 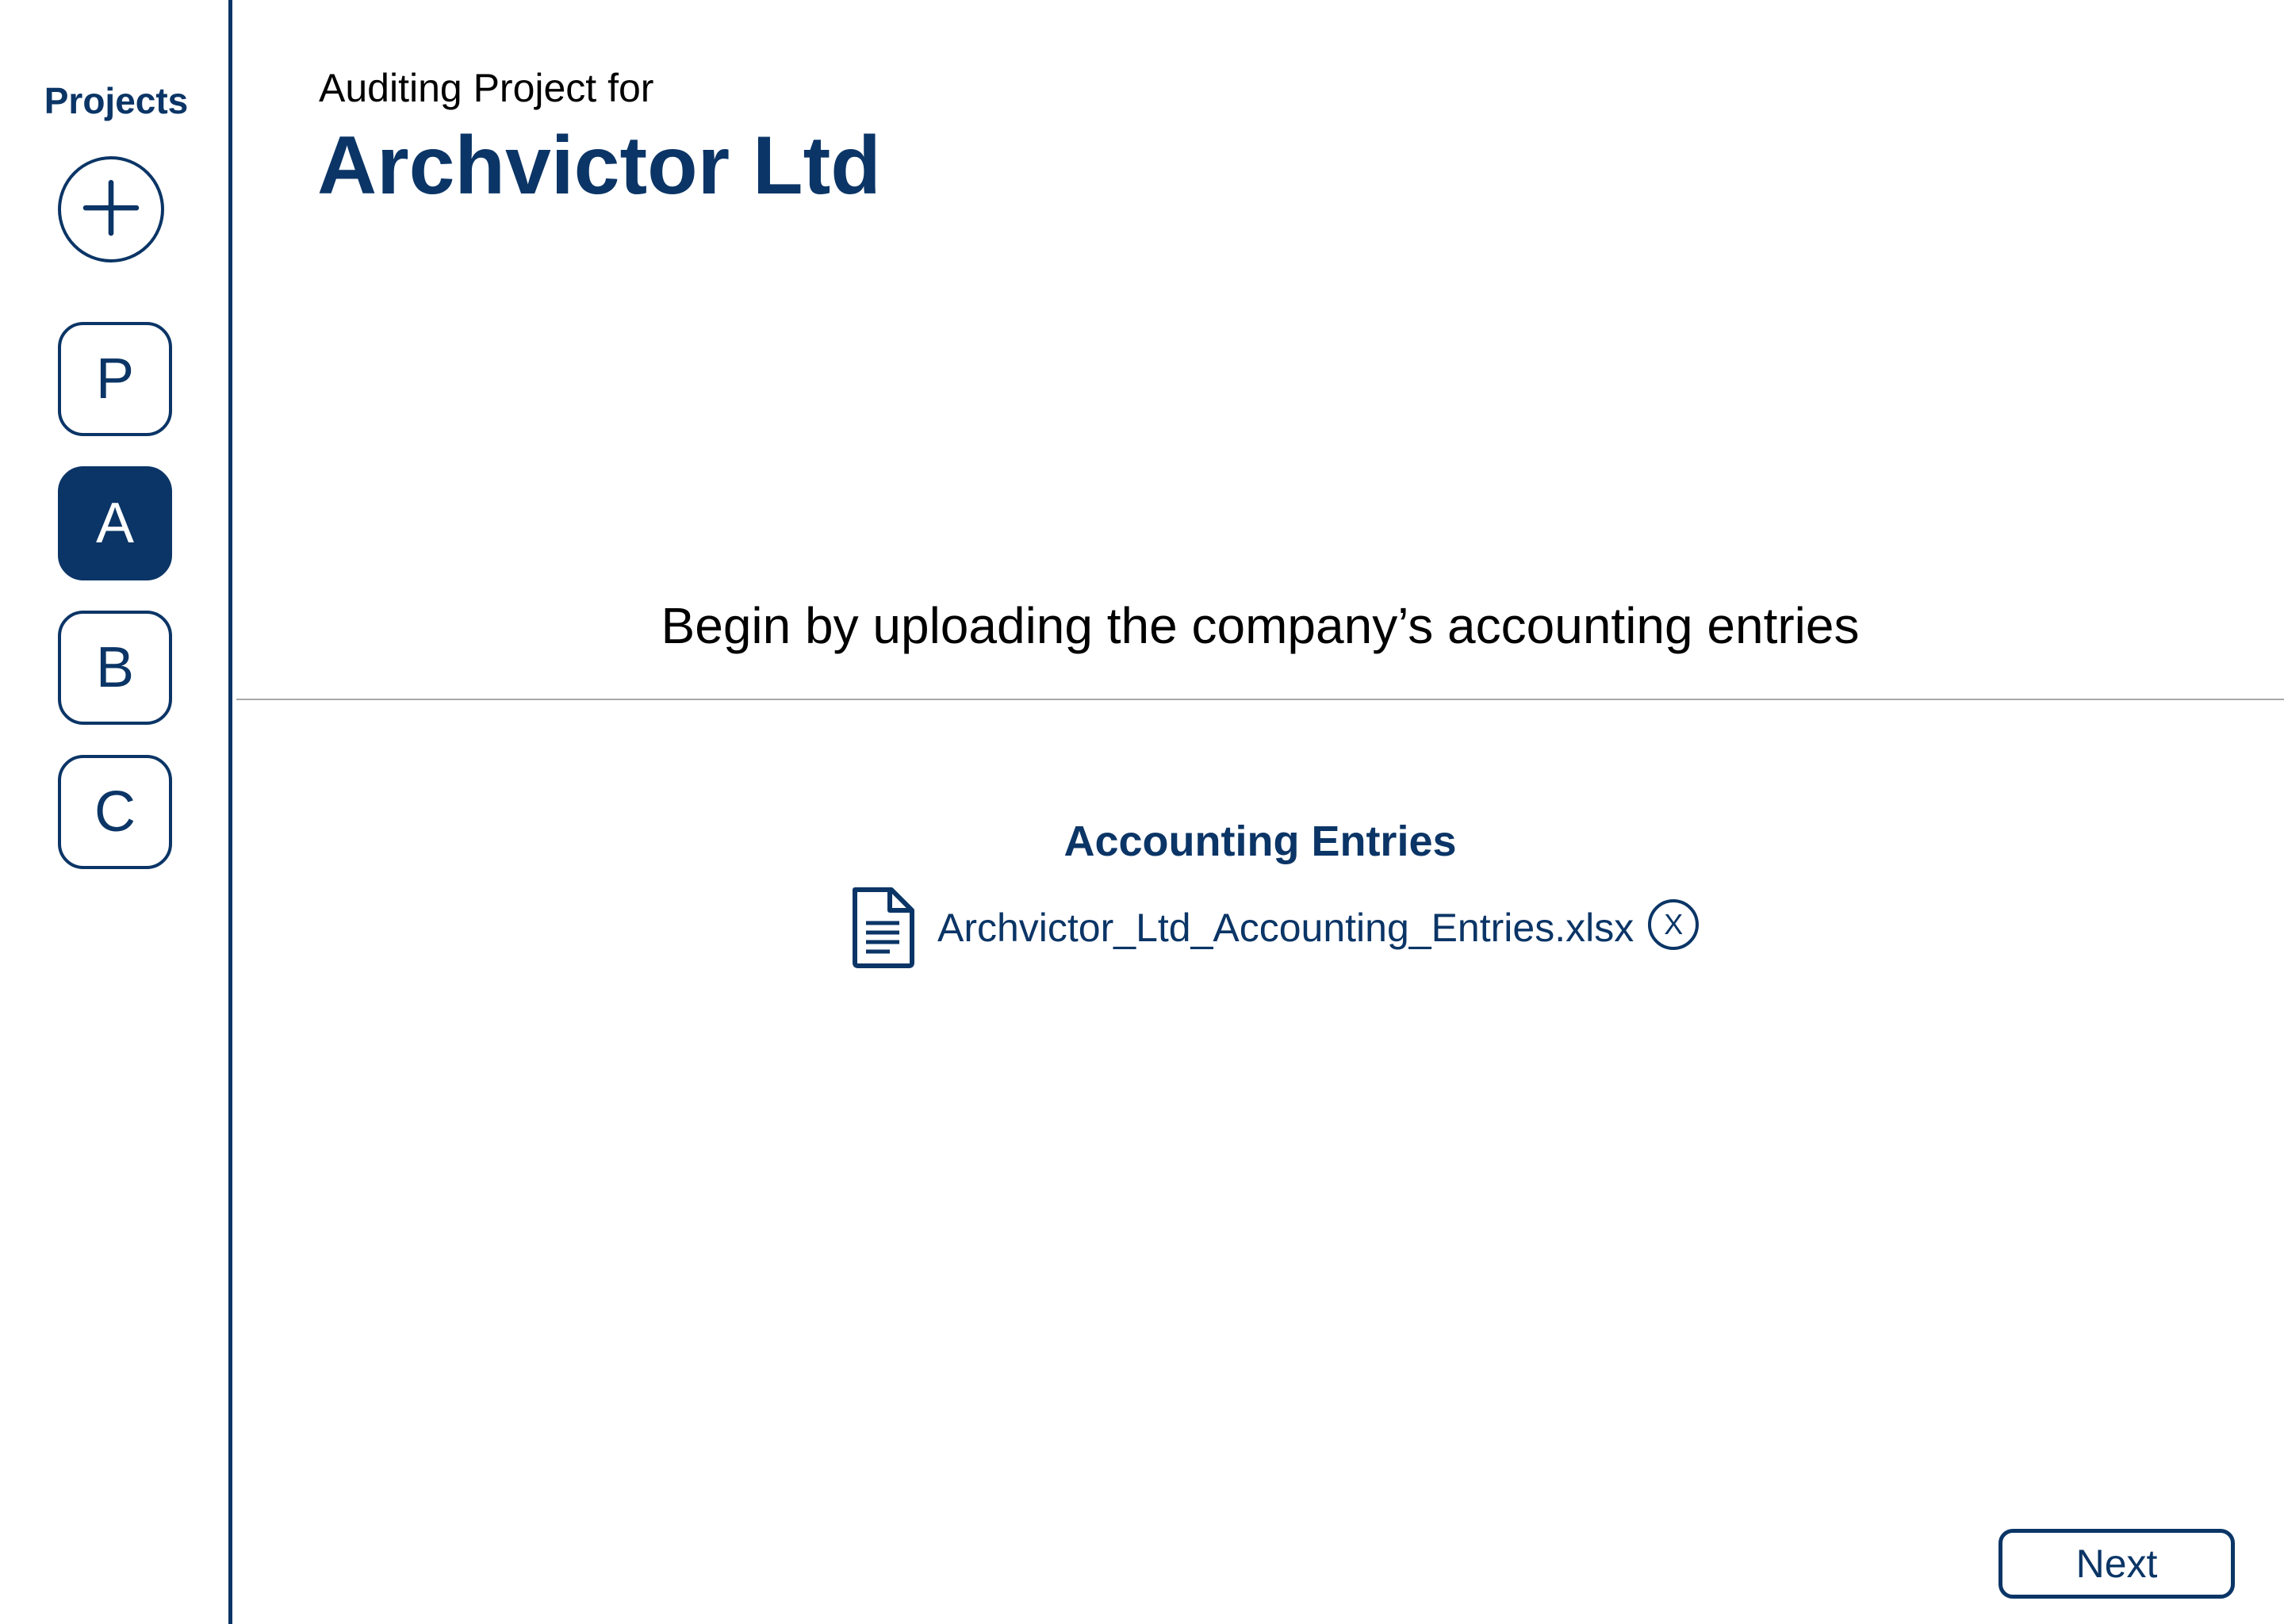 I want to click on page-title: Archvictor Ltd, so click(x=599, y=166).